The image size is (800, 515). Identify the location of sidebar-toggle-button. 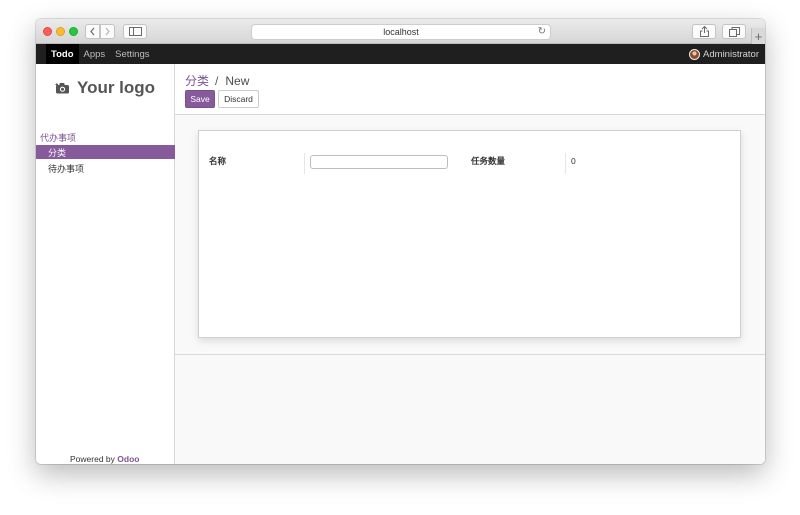
(135, 31).